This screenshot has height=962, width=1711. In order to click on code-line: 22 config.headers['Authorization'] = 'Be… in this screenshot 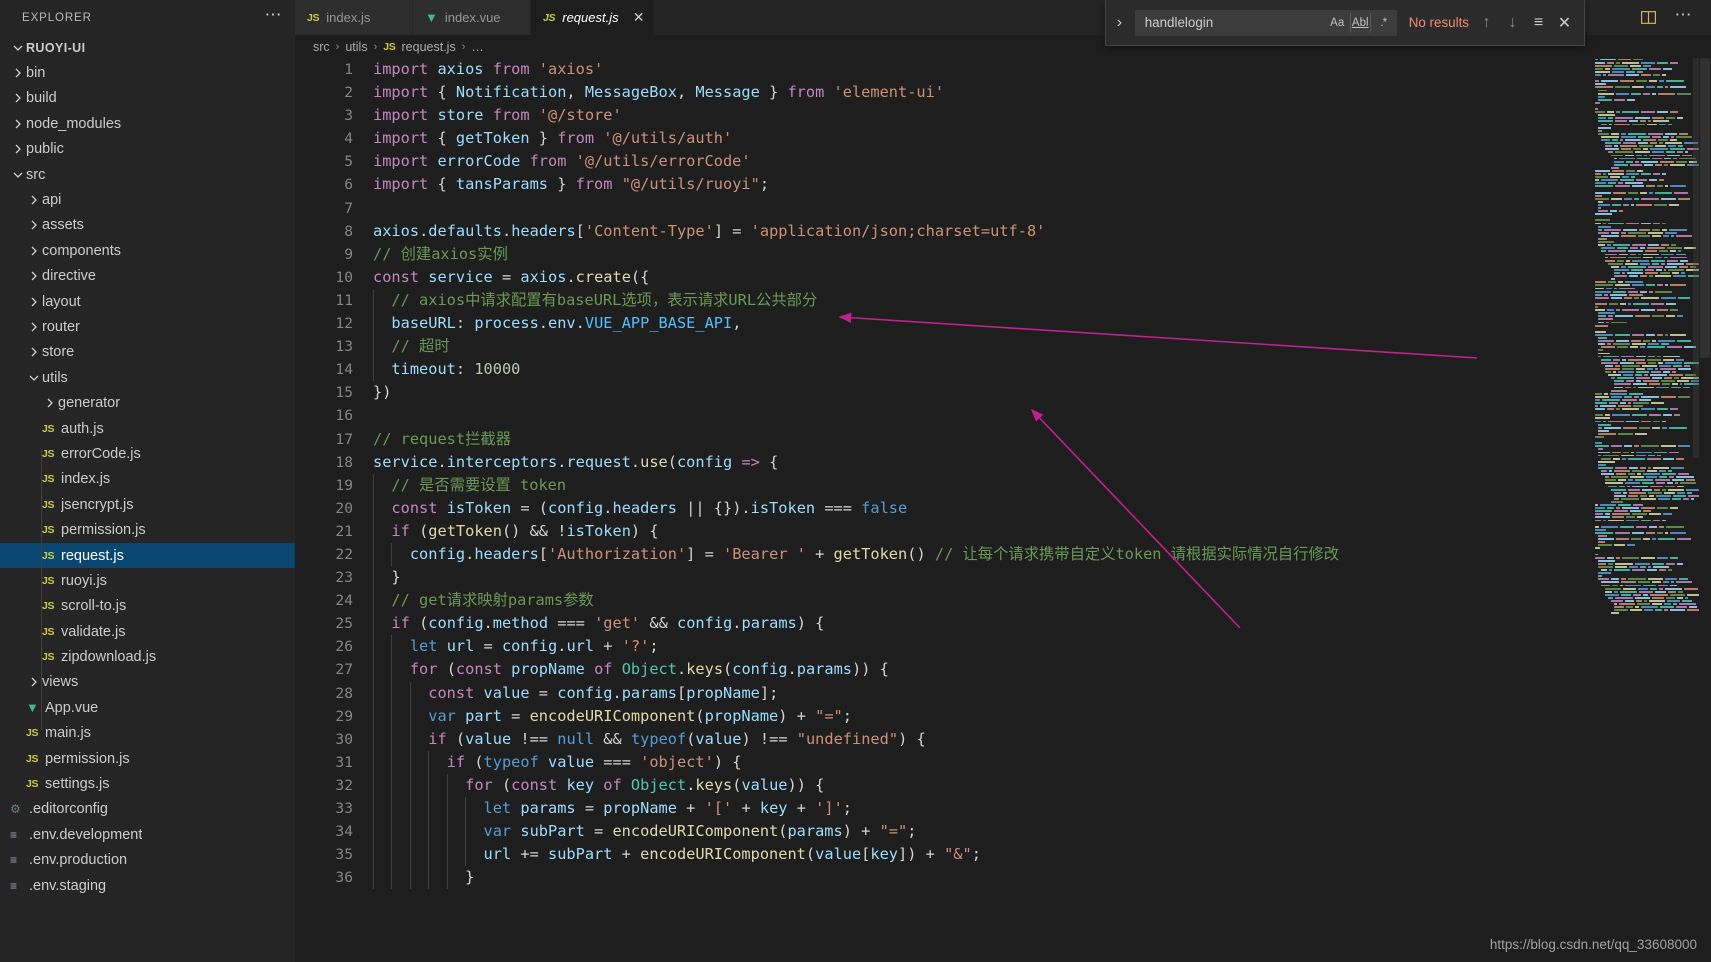, I will do `click(1003, 554)`.